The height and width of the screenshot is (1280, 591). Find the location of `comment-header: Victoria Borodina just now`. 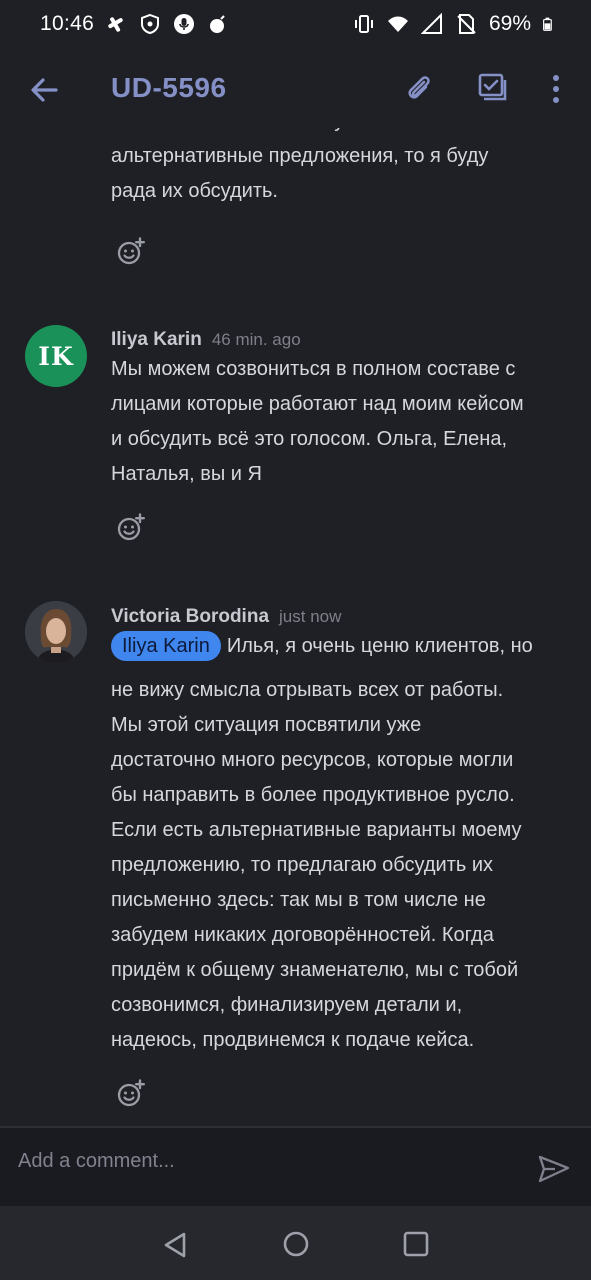

comment-header: Victoria Borodina just now is located at coordinates (226, 617).